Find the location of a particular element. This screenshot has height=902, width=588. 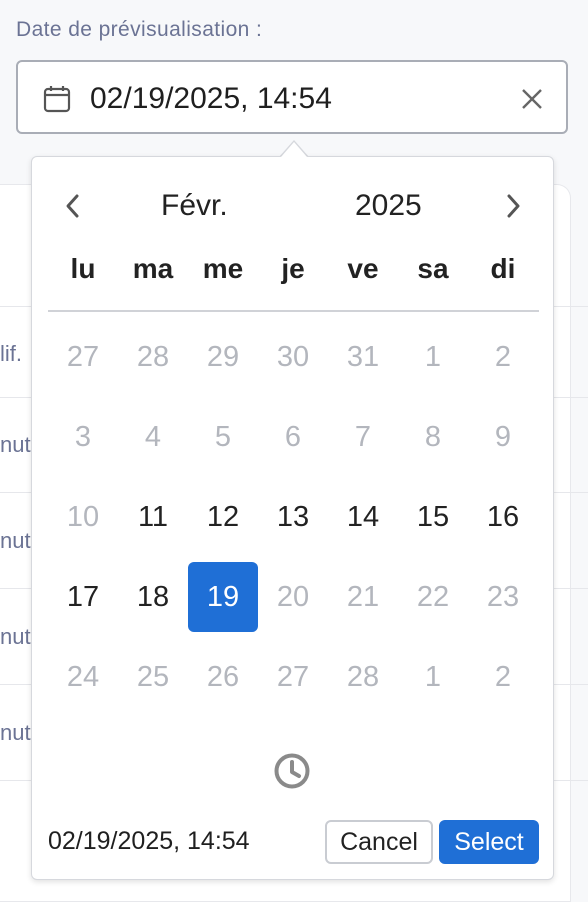

day-cell: 10 is located at coordinates (83, 517).